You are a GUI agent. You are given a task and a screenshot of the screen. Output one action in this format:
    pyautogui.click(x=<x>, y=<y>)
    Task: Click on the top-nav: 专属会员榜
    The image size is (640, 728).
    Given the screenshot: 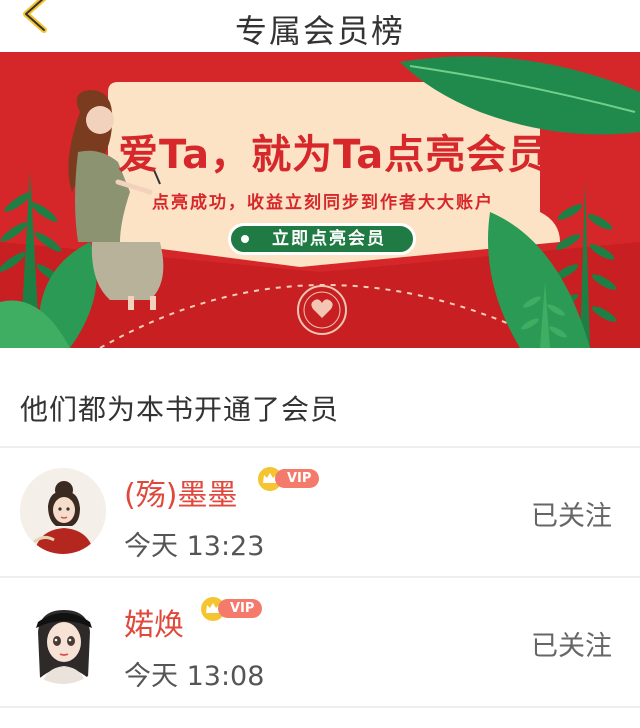 What is the action you would take?
    pyautogui.click(x=320, y=26)
    